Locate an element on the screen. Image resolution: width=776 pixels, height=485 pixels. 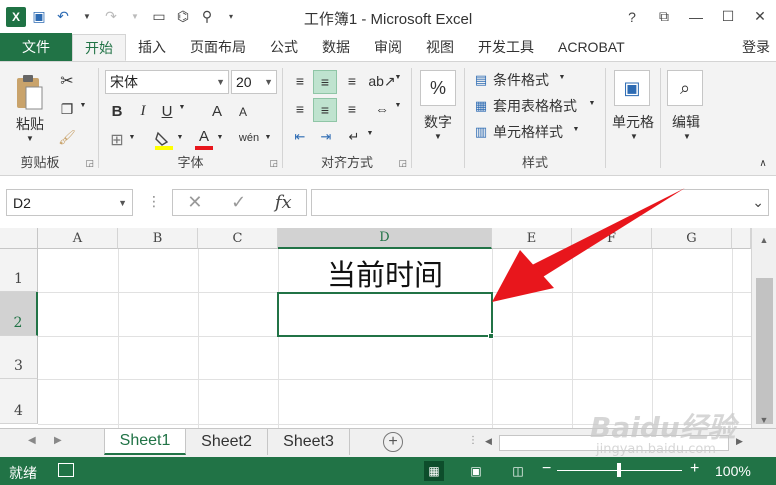
fill-color-icon is located at coordinates (164, 140).